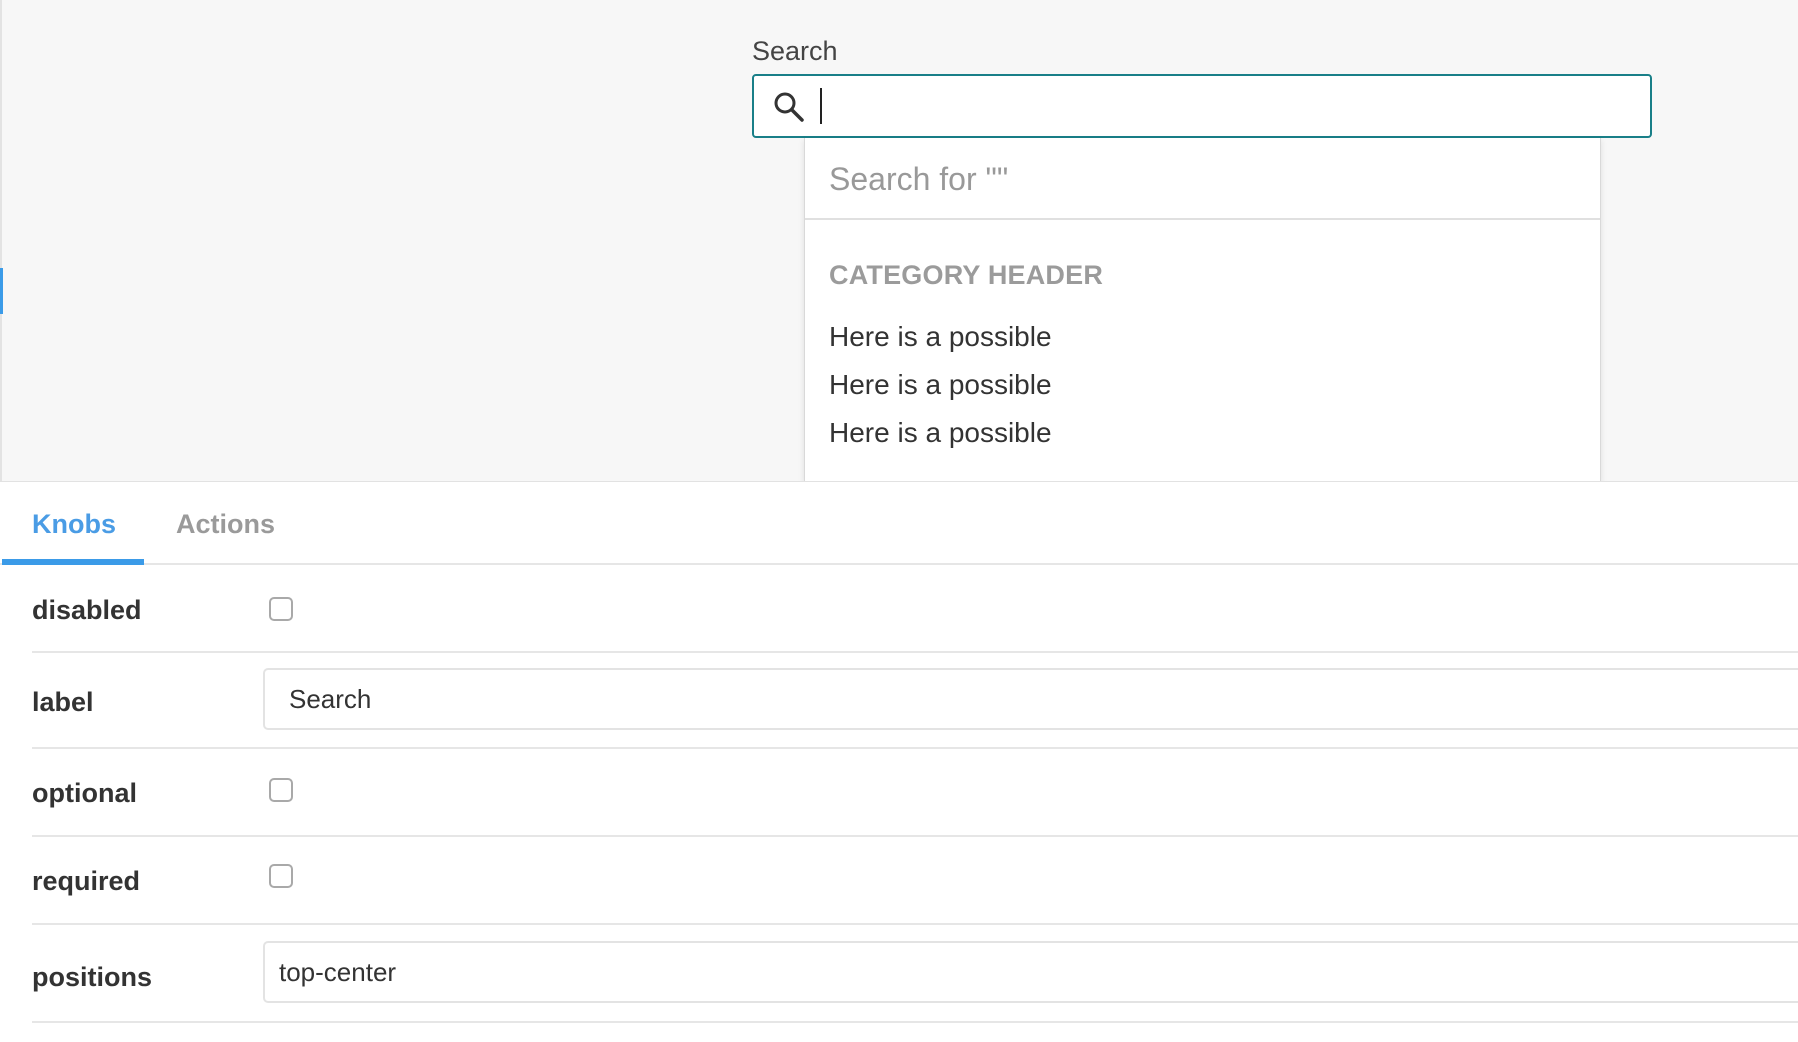 This screenshot has width=1798, height=1042. I want to click on knob-row-positions: positions top-center, so click(915, 974).